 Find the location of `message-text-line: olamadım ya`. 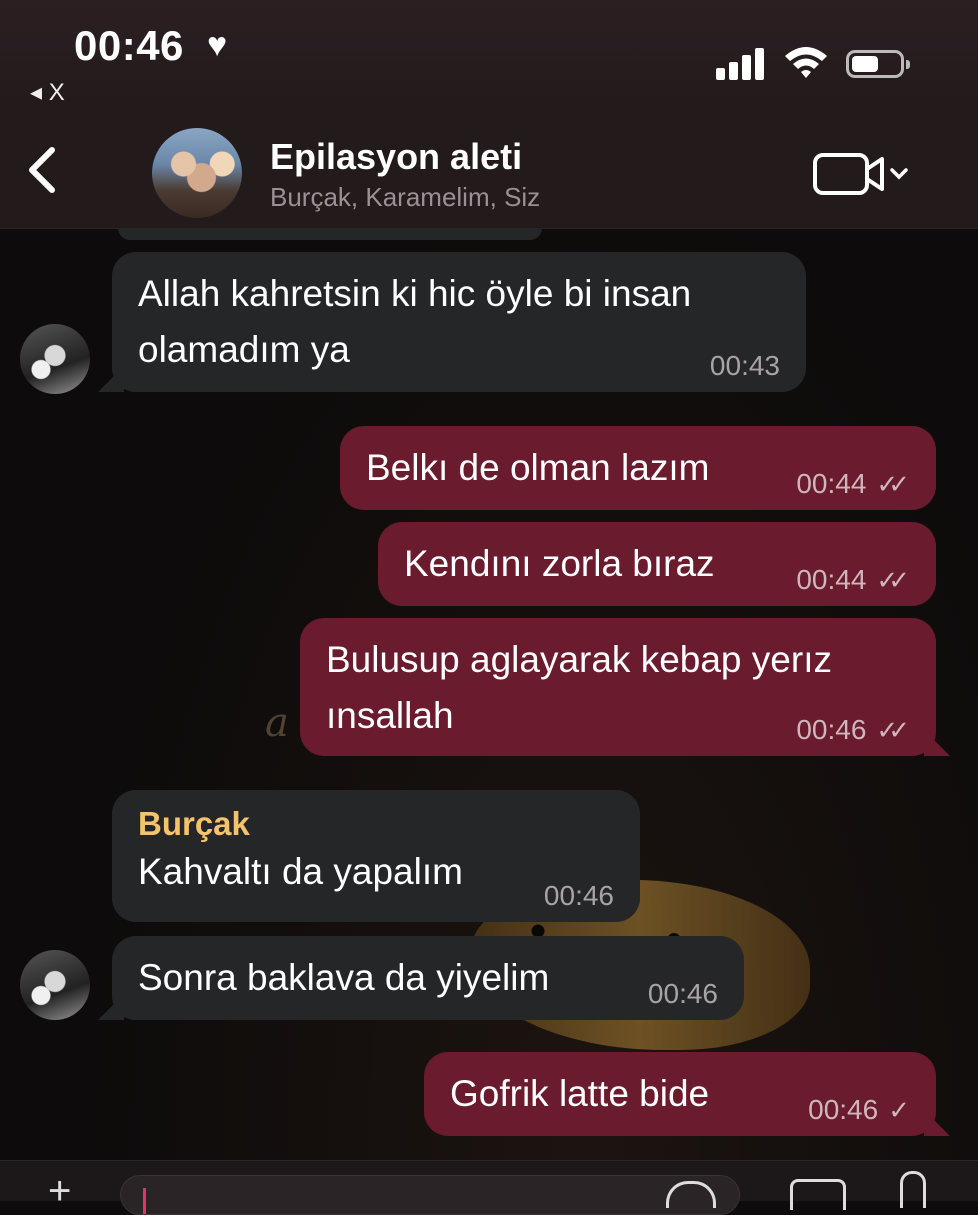

message-text-line: olamadım ya is located at coordinates (244, 349).